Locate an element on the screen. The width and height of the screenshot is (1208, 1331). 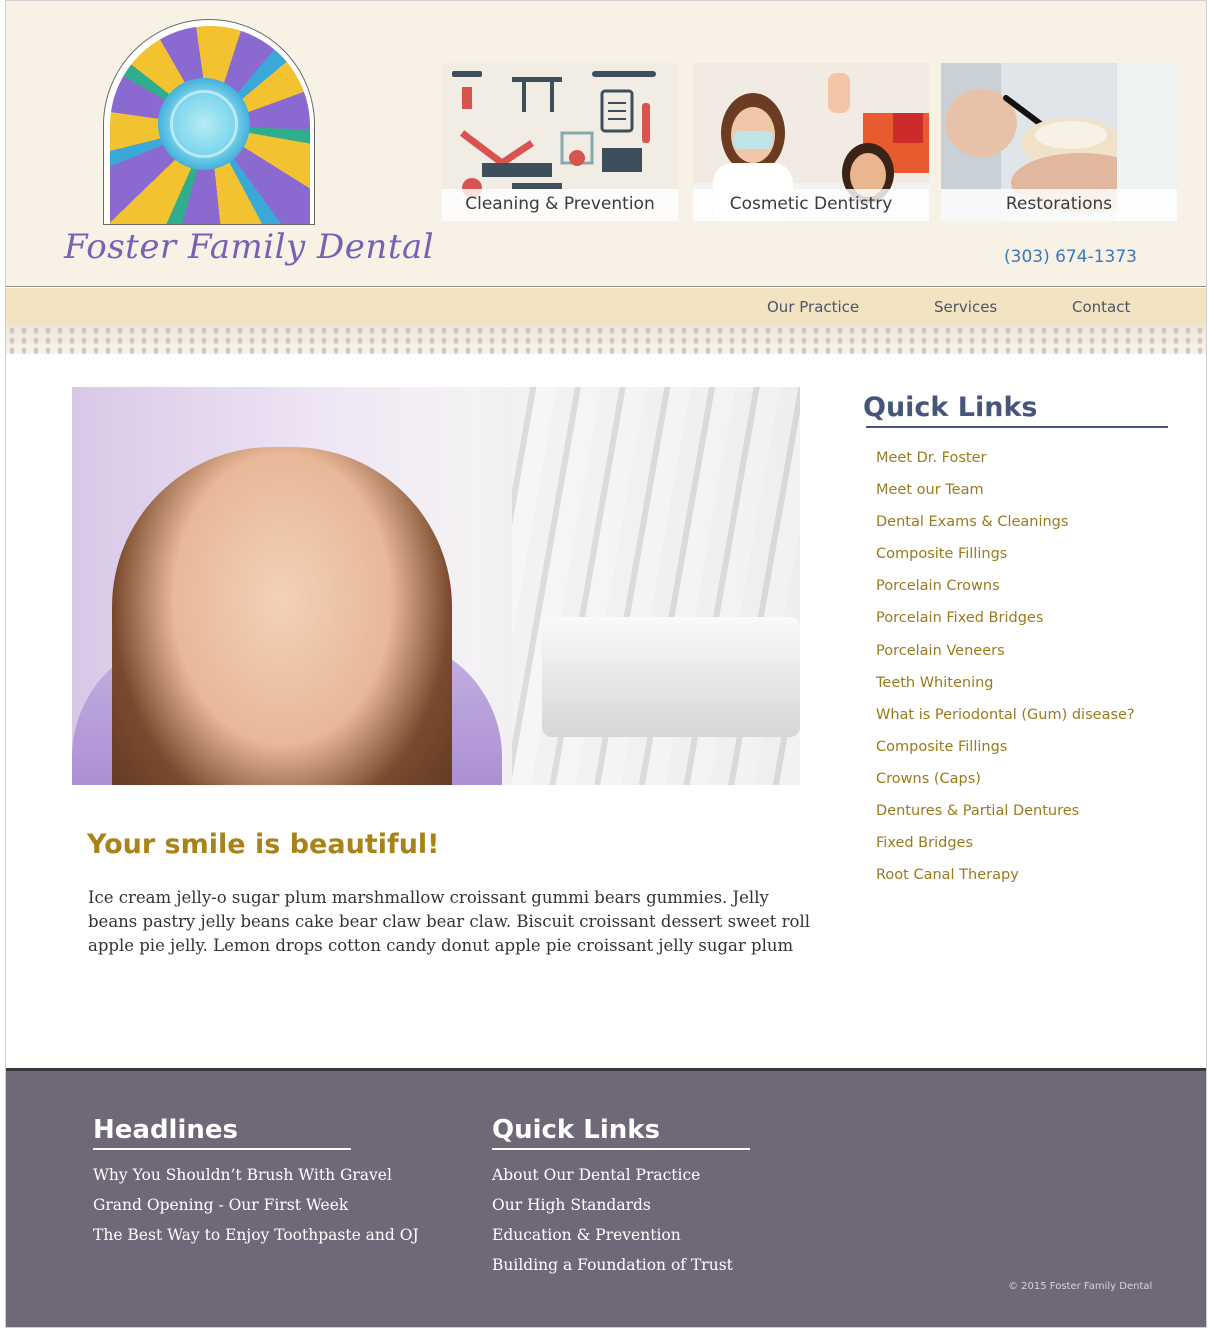
footer-headlines-title: Headlines is located at coordinates (165, 1130).